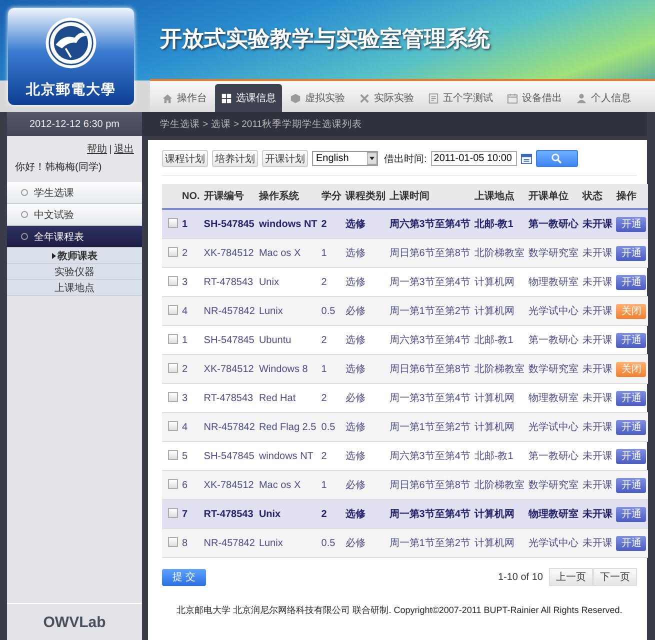 Image resolution: width=655 pixels, height=640 pixels. What do you see at coordinates (74, 237) in the screenshot?
I see `menu-item: 全年课程表` at bounding box center [74, 237].